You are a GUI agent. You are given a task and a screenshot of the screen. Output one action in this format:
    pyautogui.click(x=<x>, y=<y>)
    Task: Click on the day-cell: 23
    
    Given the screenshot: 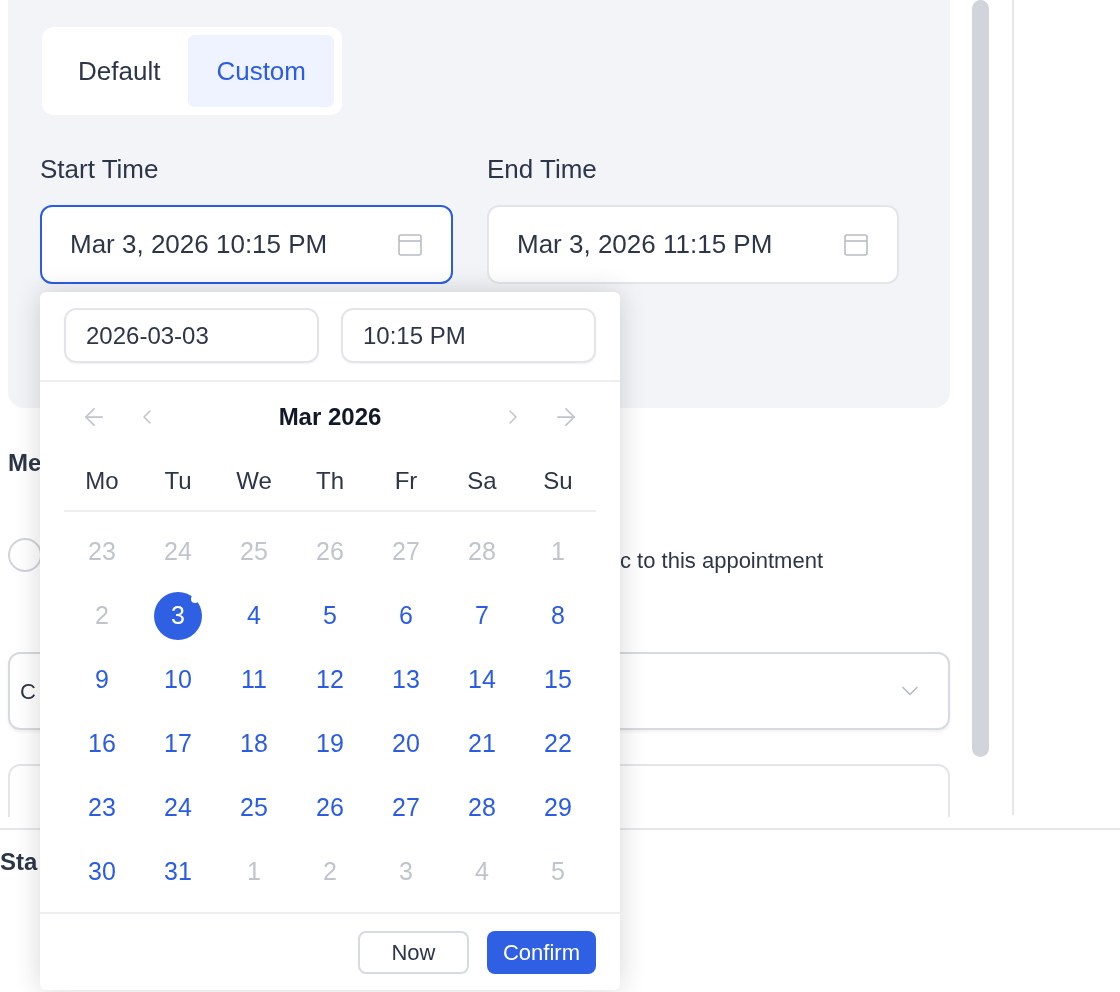 What is the action you would take?
    pyautogui.click(x=102, y=808)
    